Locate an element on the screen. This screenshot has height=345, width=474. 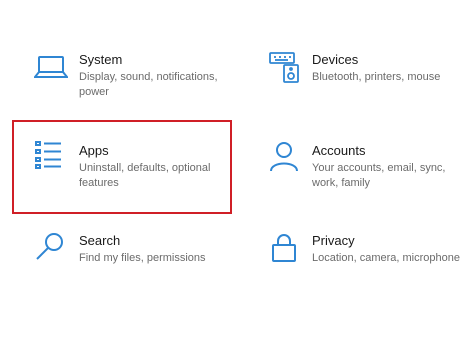
tile-title: Accounts is located at coordinates (339, 150).